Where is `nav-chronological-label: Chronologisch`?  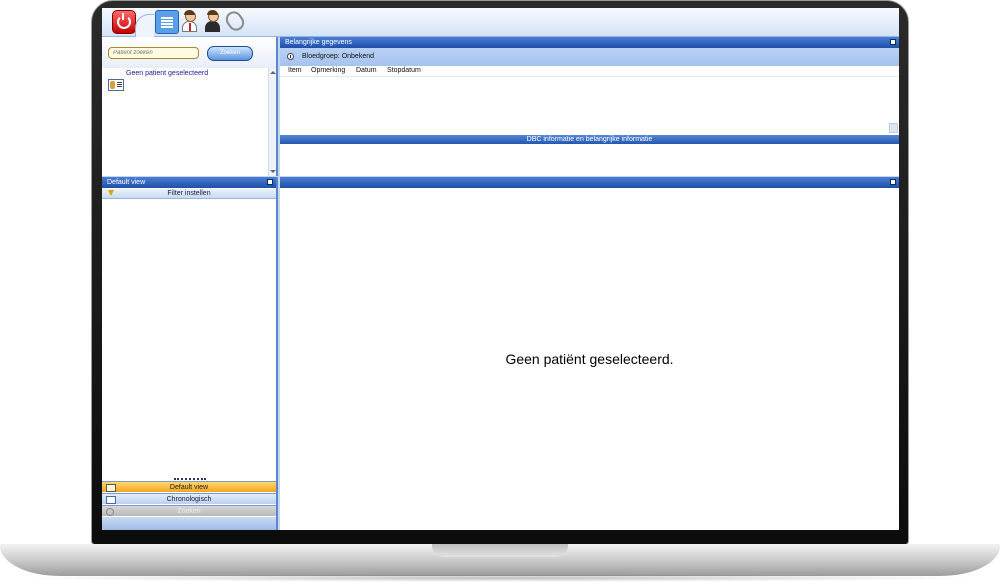
nav-chronological-label: Chronologisch is located at coordinates (189, 499).